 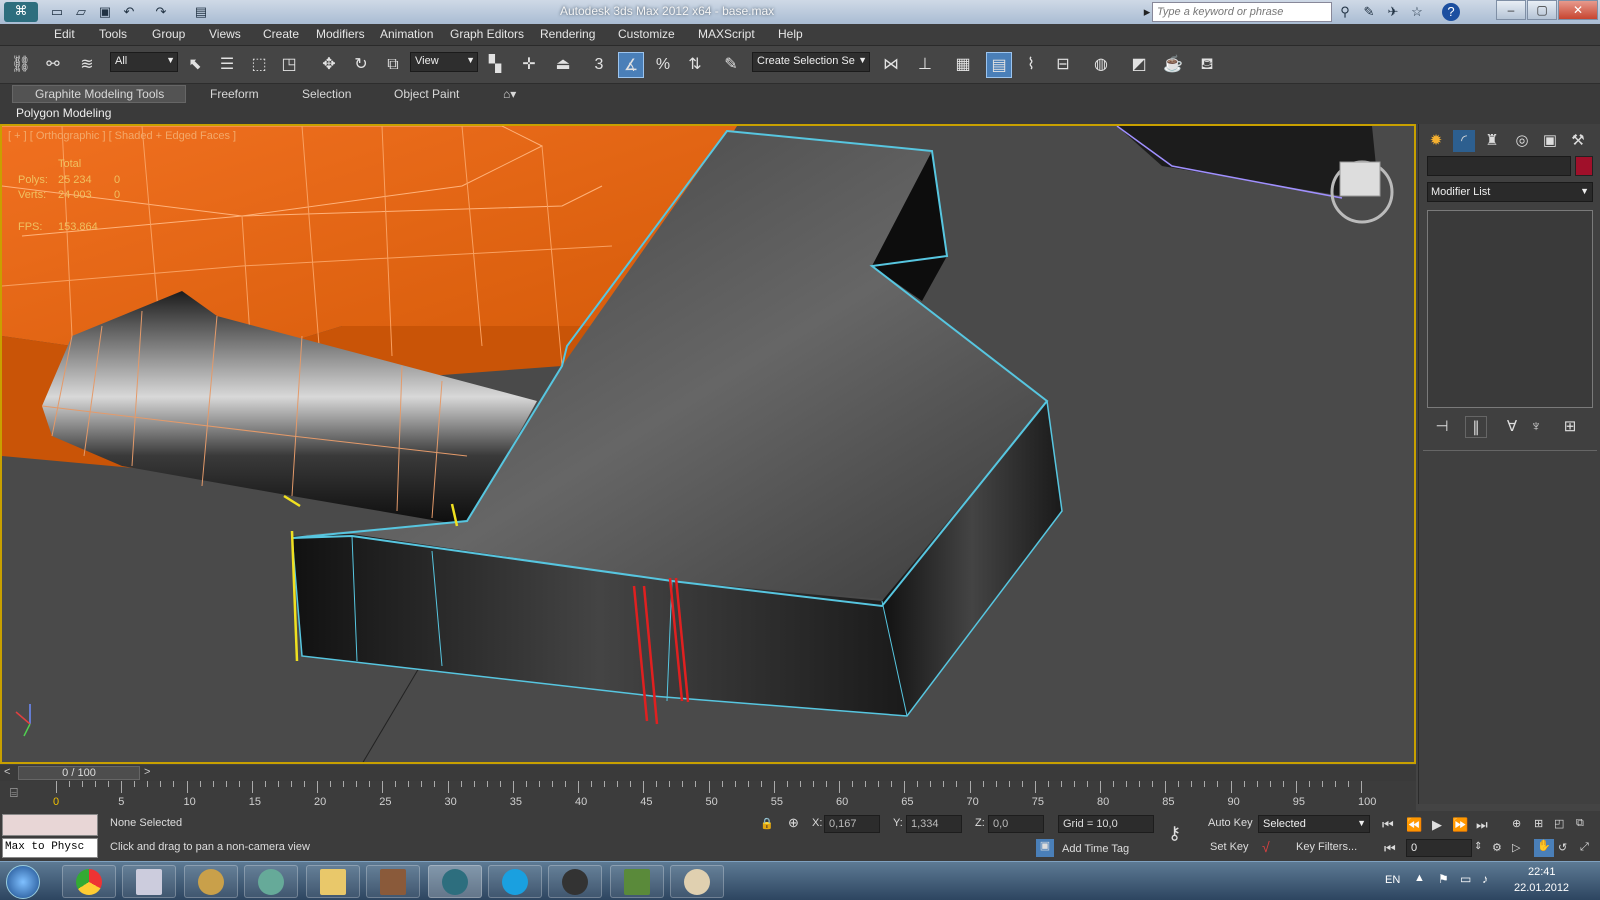 What do you see at coordinates (1442, 427) in the screenshot?
I see `pin-stack-icon: ⊣` at bounding box center [1442, 427].